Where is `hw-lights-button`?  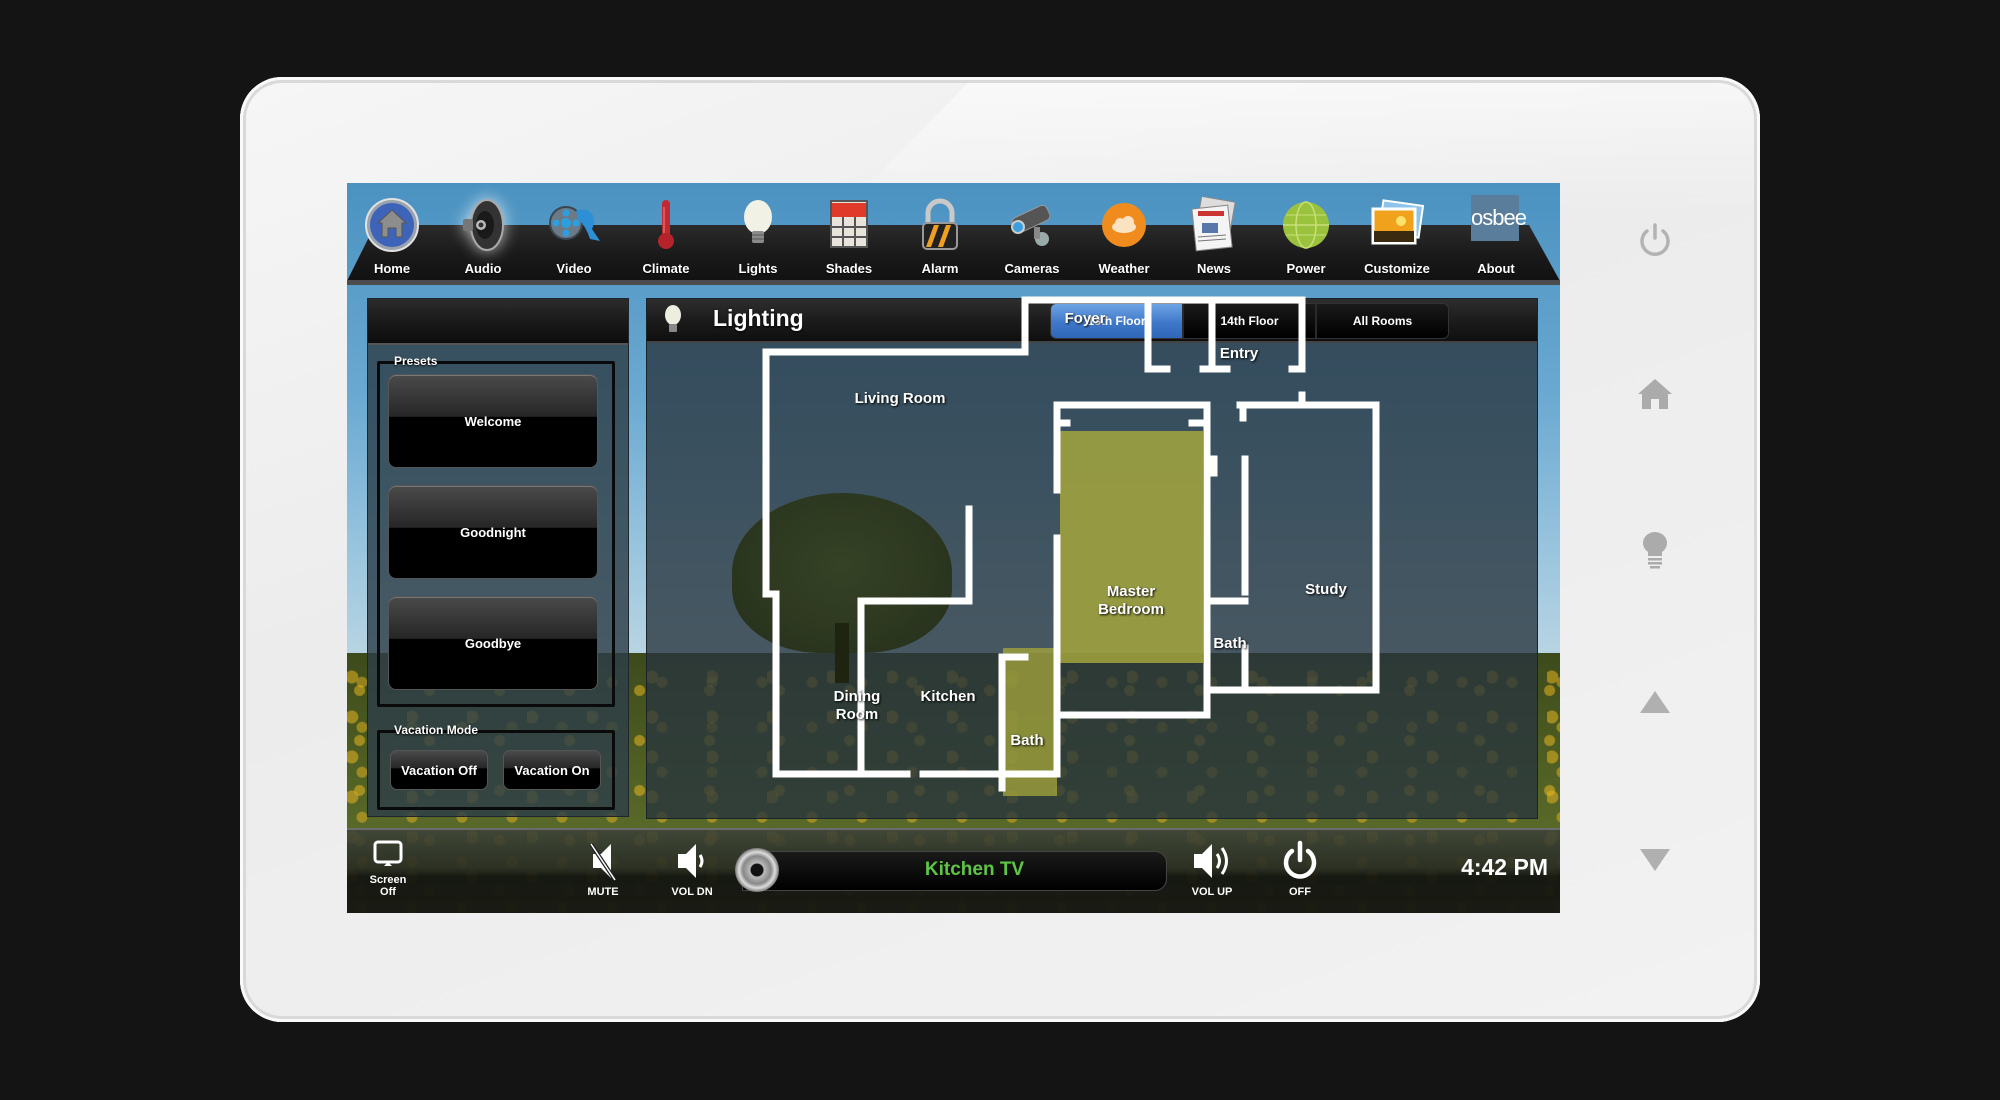
hw-lights-button is located at coordinates (1655, 550).